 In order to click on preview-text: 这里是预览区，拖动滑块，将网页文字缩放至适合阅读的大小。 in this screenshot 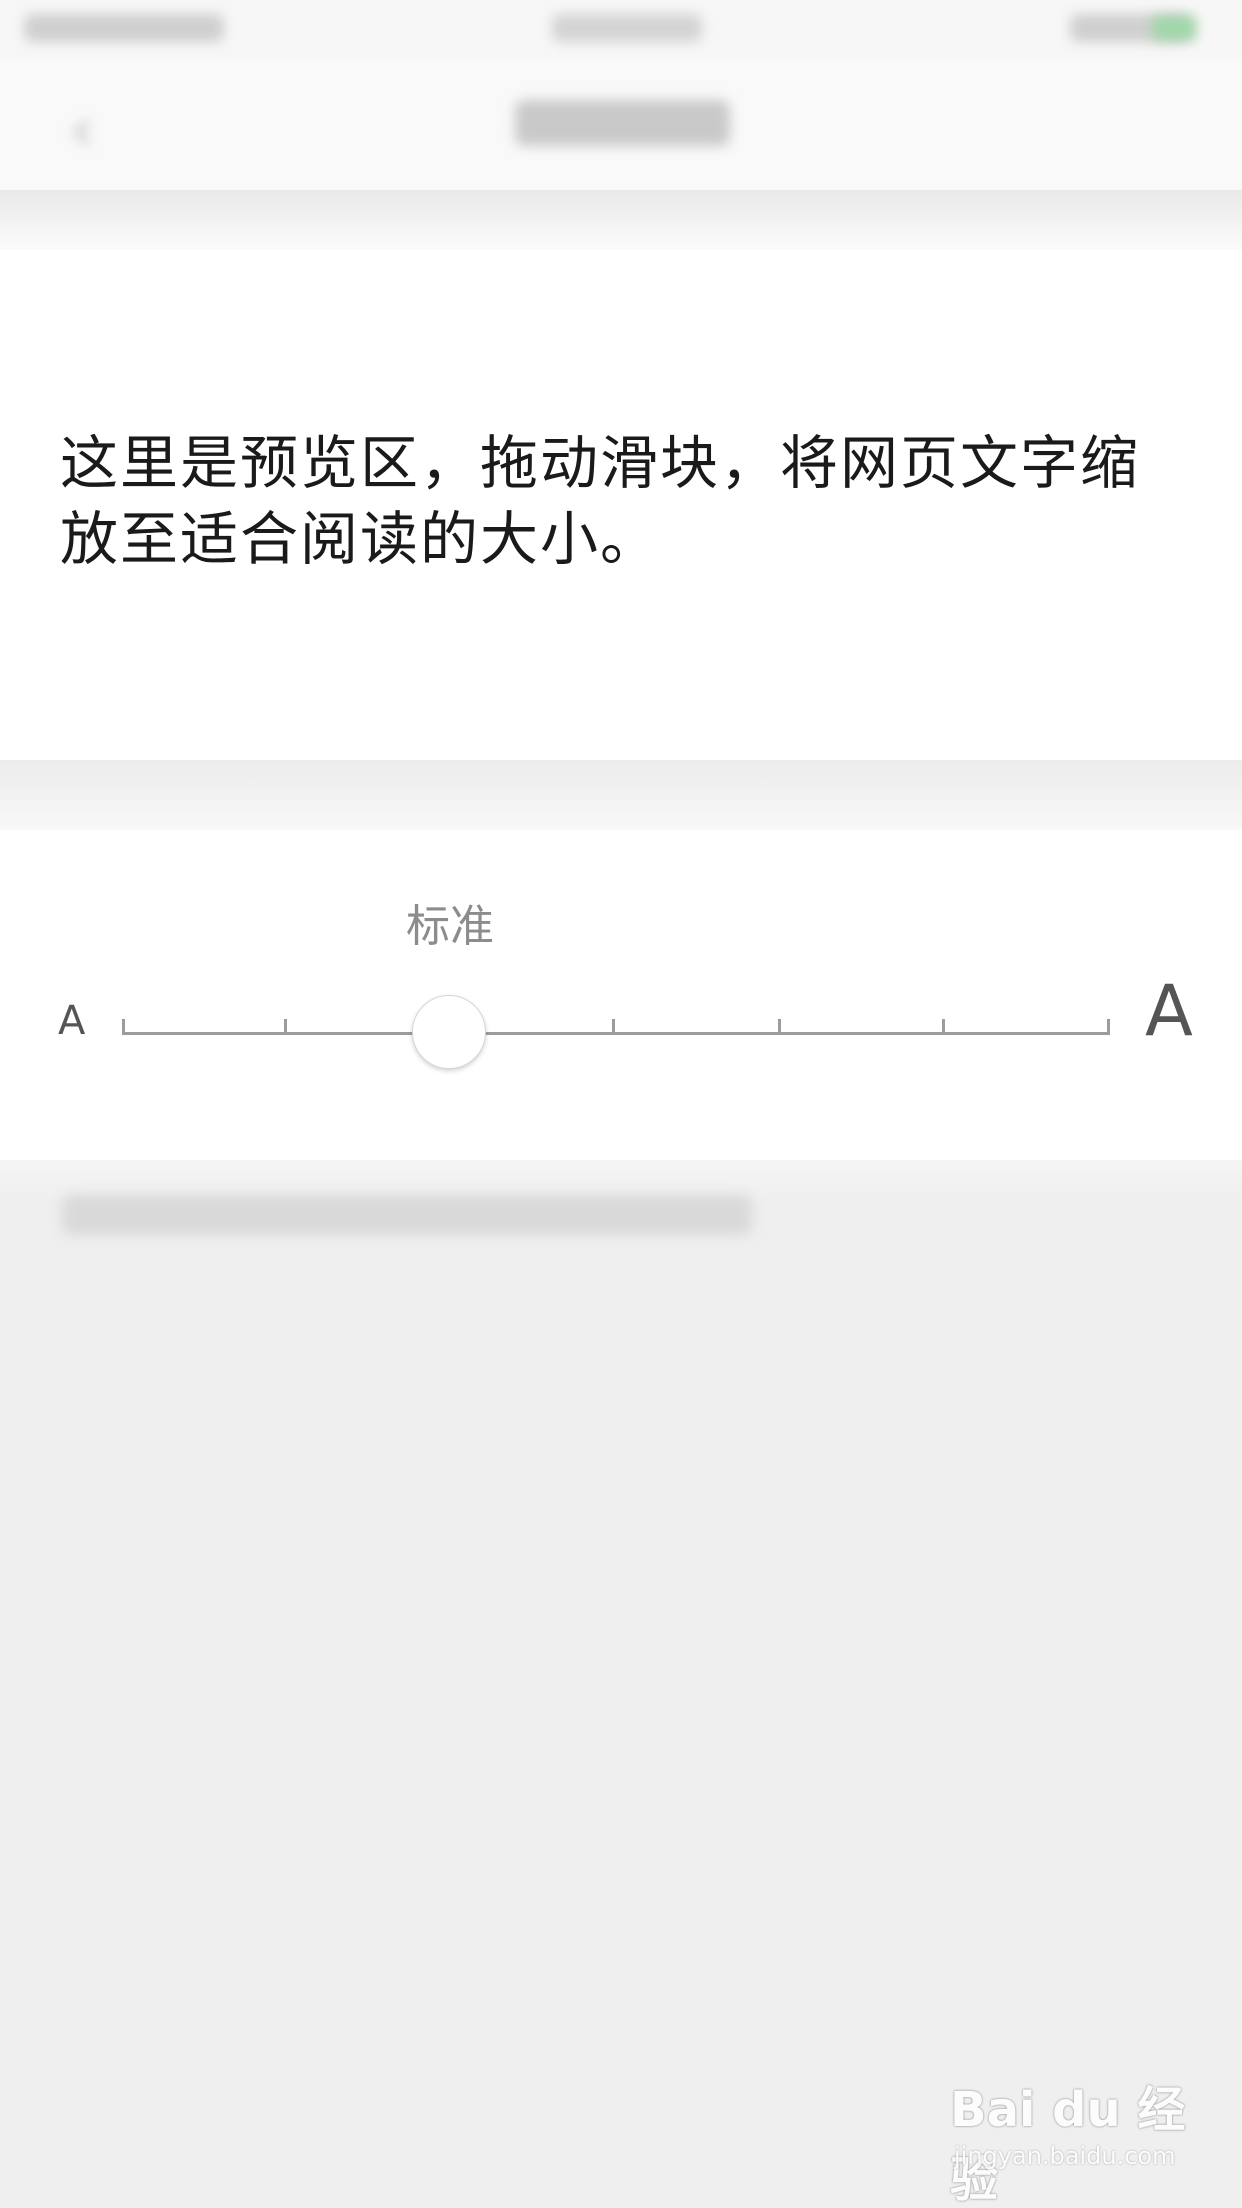, I will do `click(600, 501)`.